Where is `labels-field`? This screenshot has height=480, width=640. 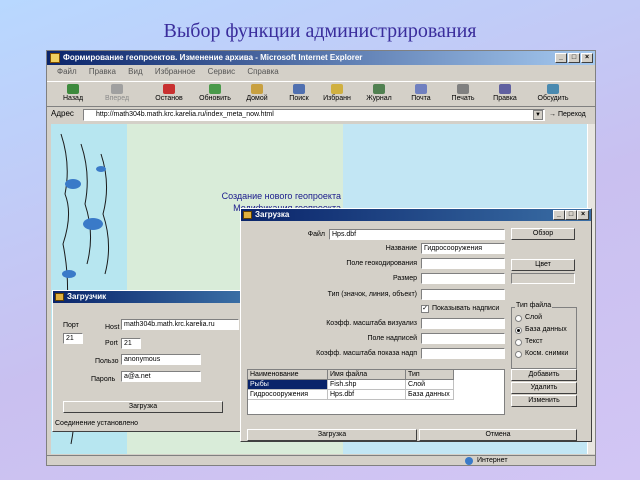
labels-field is located at coordinates (463, 338).